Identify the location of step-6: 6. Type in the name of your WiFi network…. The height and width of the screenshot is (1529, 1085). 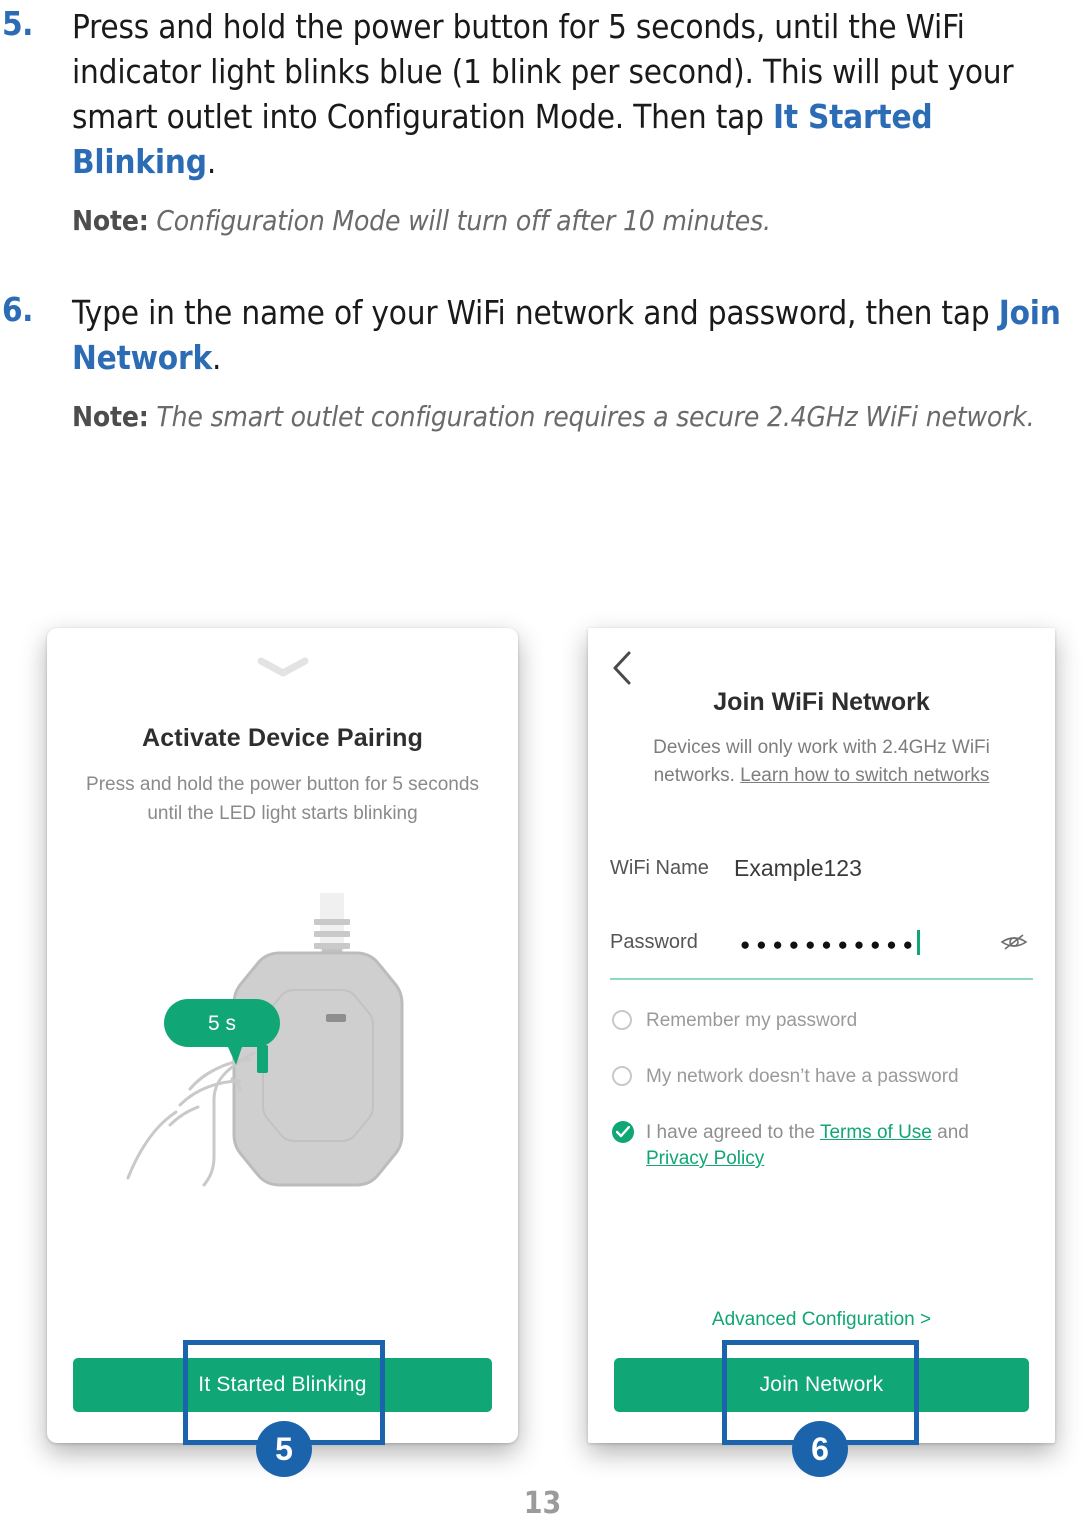
(542, 364).